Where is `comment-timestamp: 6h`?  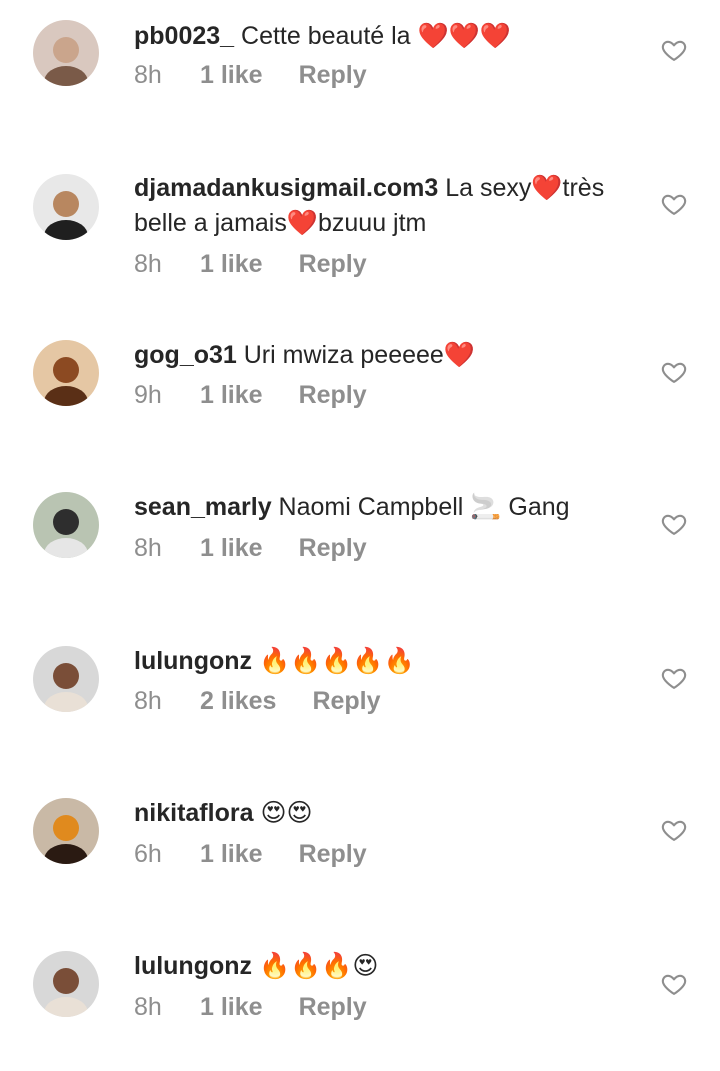
comment-timestamp: 6h is located at coordinates (148, 854).